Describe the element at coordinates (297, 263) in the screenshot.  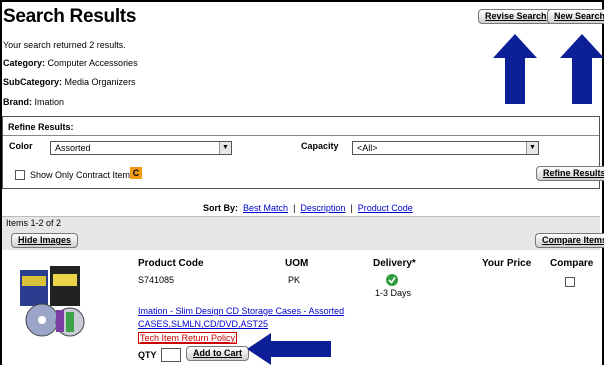
I see `column-header-uom: UOM` at that location.